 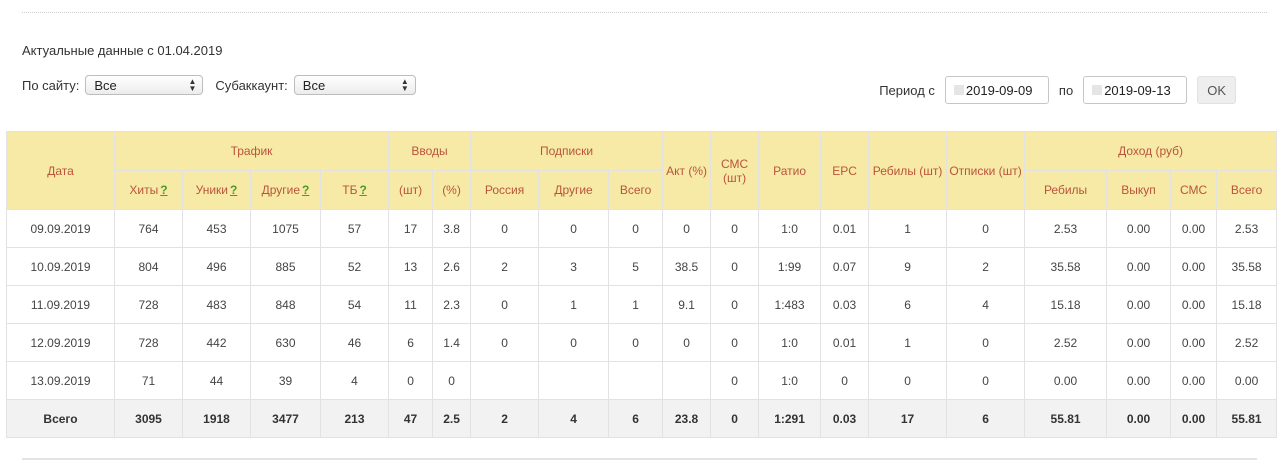 I want to click on table-cell: 848, so click(x=285, y=304).